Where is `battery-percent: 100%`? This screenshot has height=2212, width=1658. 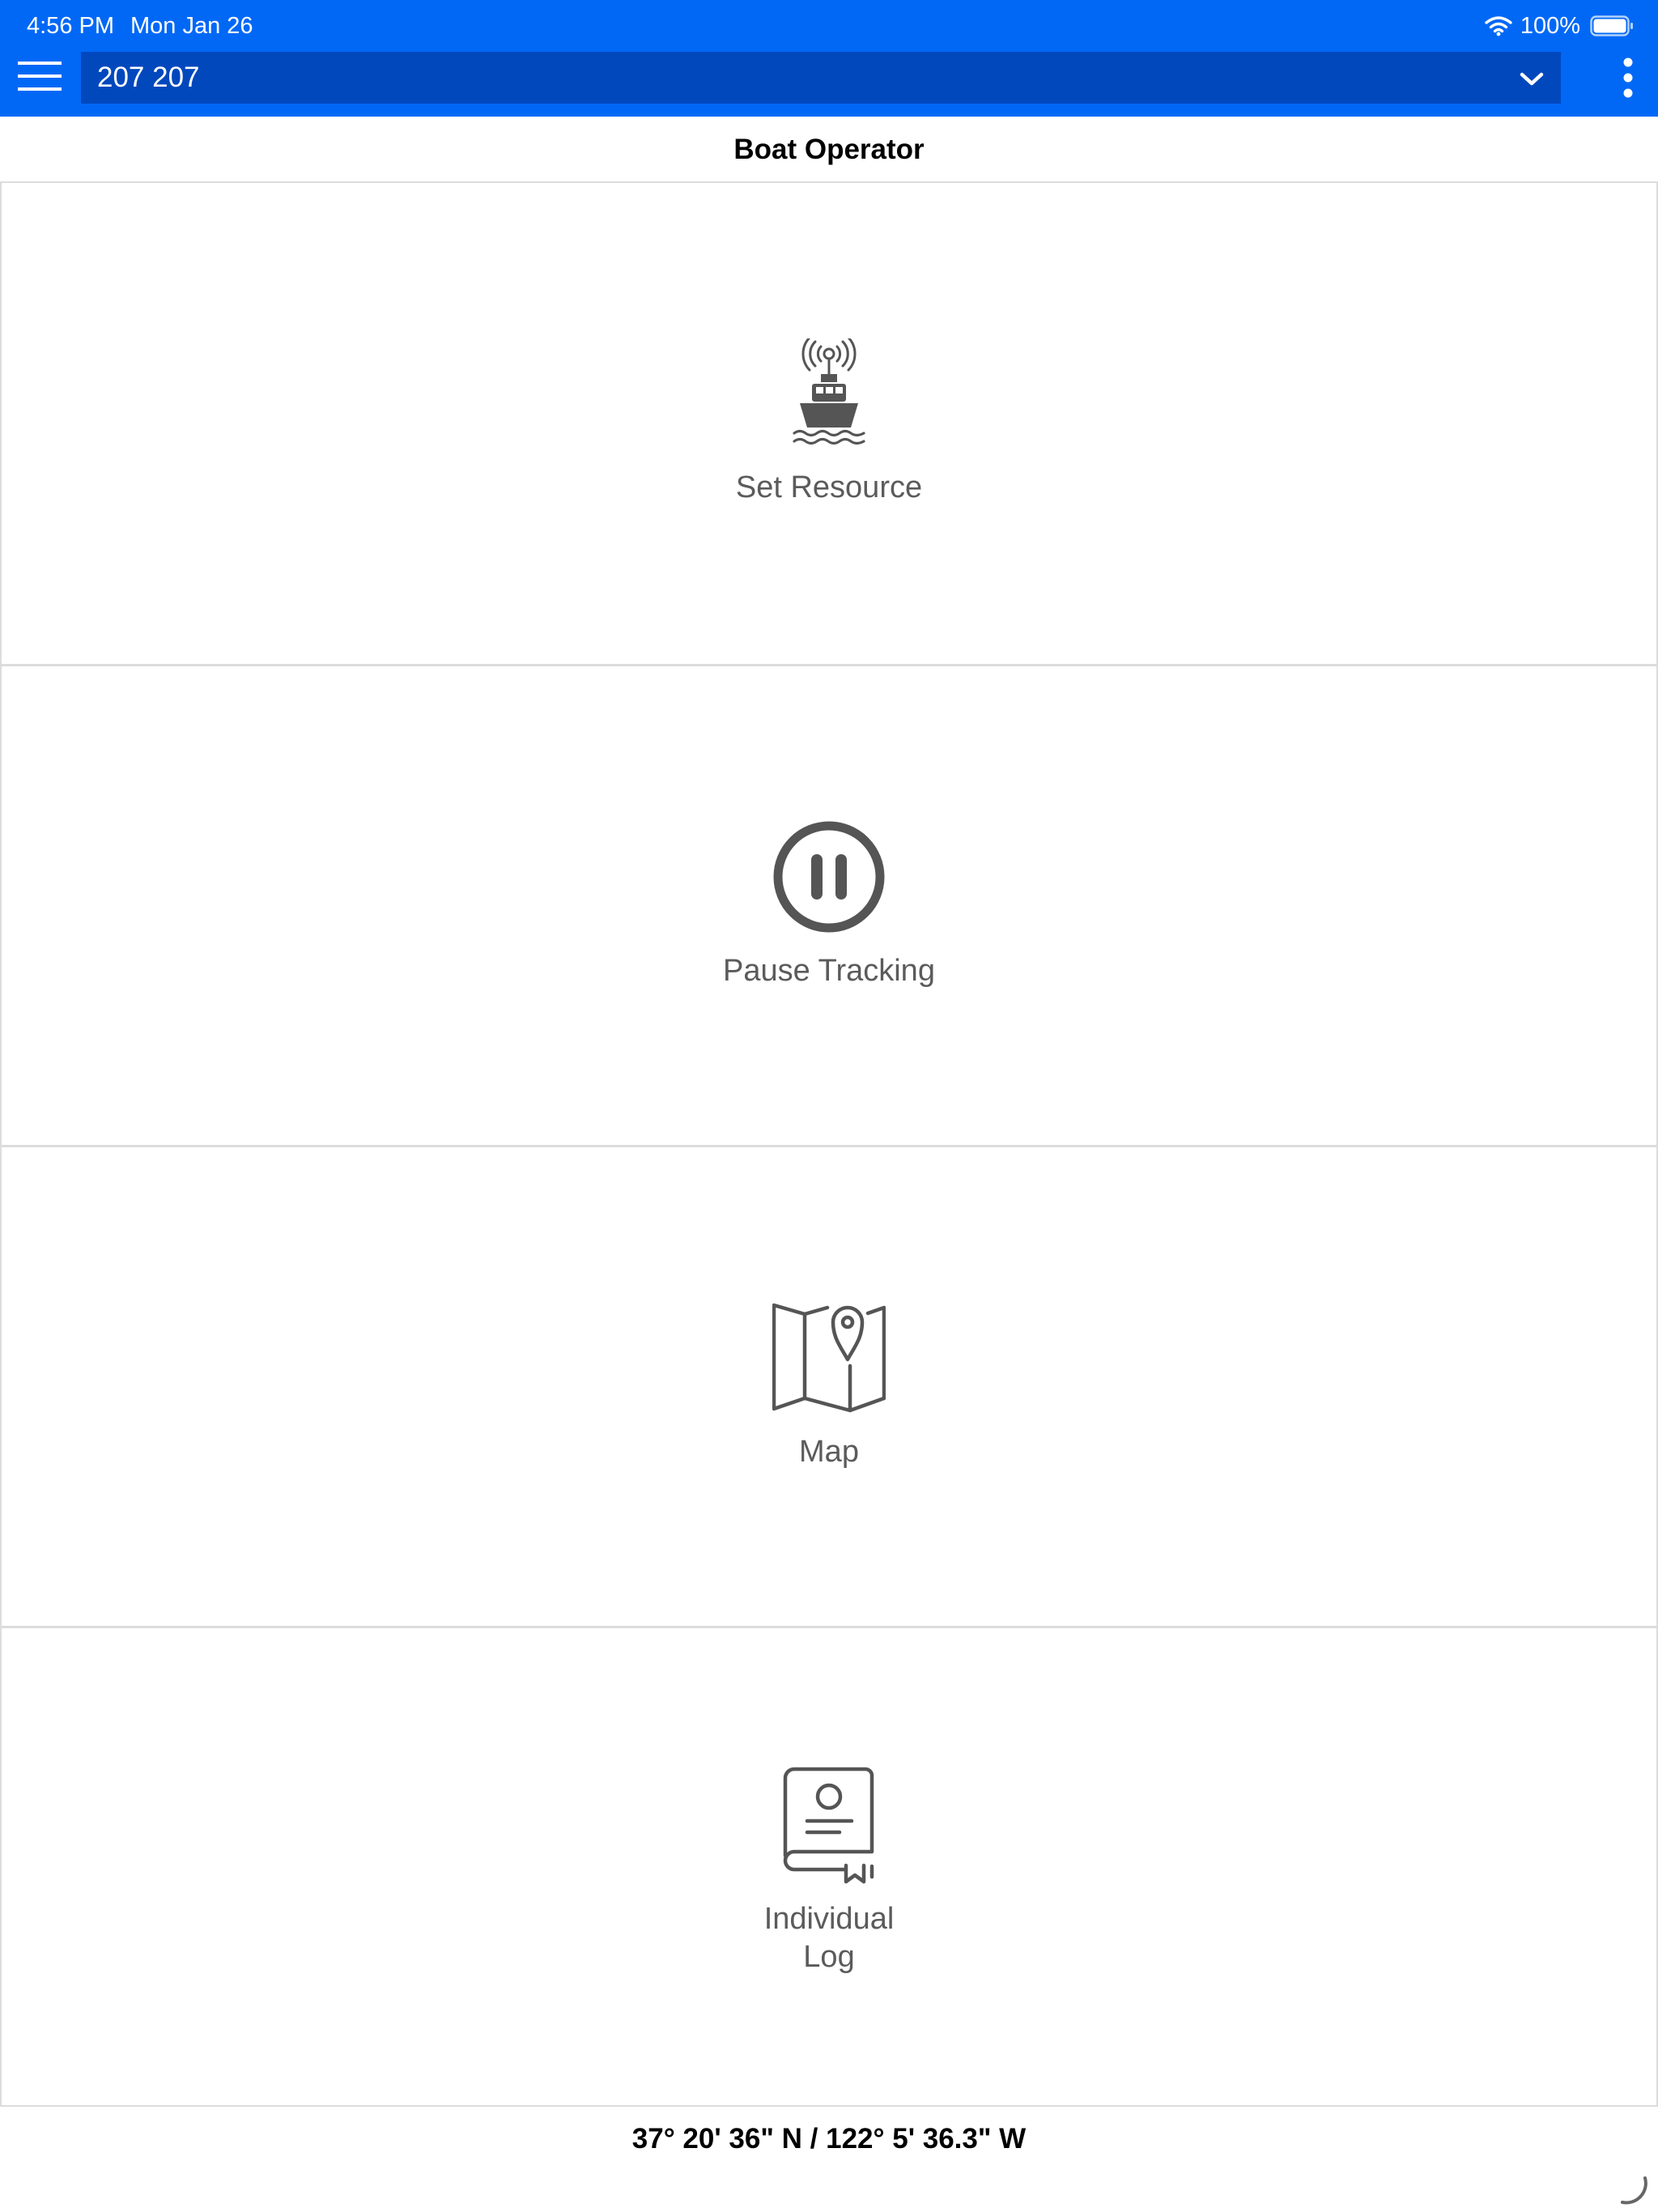
battery-percent: 100% is located at coordinates (1550, 26).